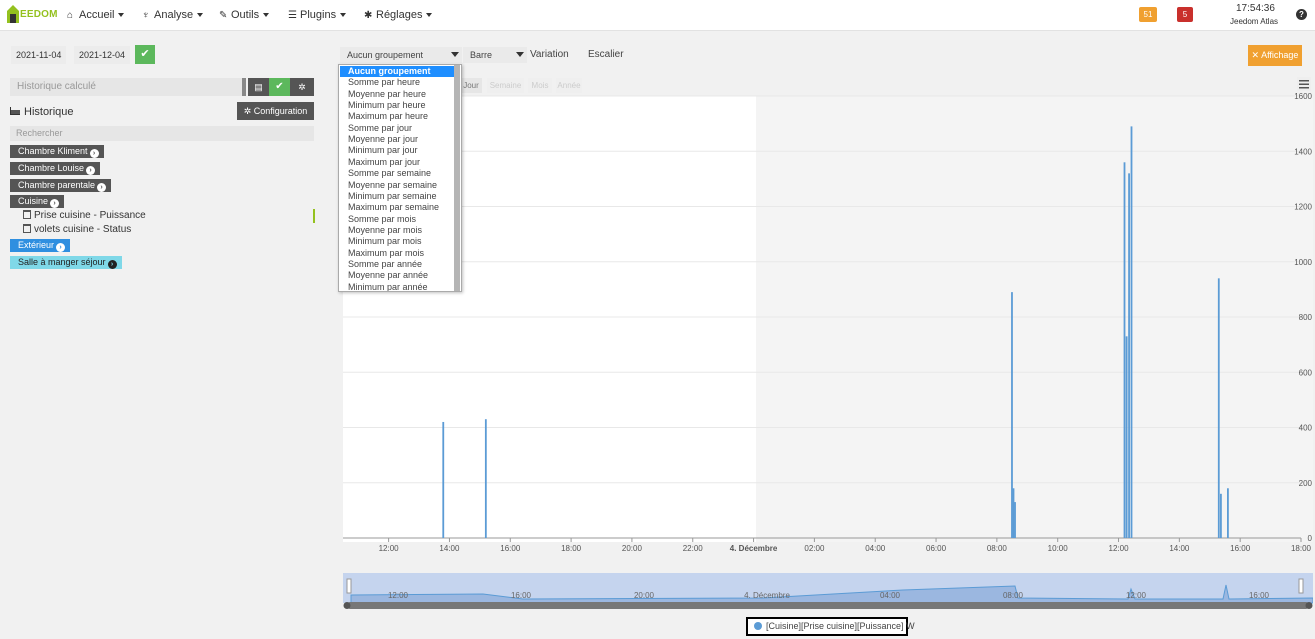 The width and height of the screenshot is (1315, 639). I want to click on grouping-option: Moyenne par heure, so click(397, 94).